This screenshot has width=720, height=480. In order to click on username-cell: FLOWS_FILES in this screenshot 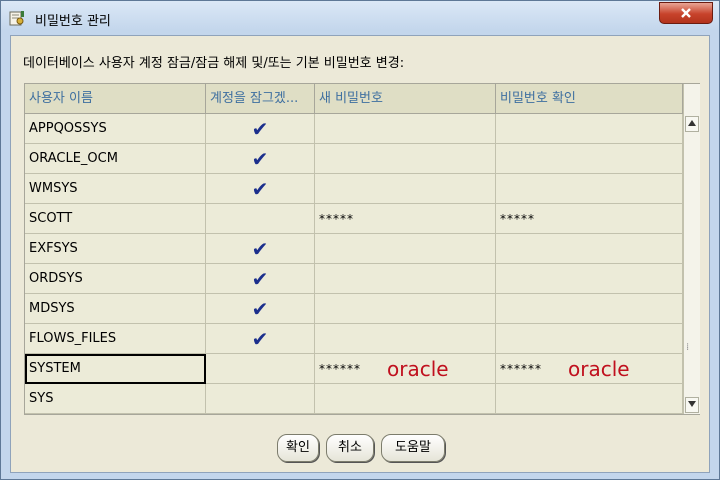, I will do `click(115, 339)`.